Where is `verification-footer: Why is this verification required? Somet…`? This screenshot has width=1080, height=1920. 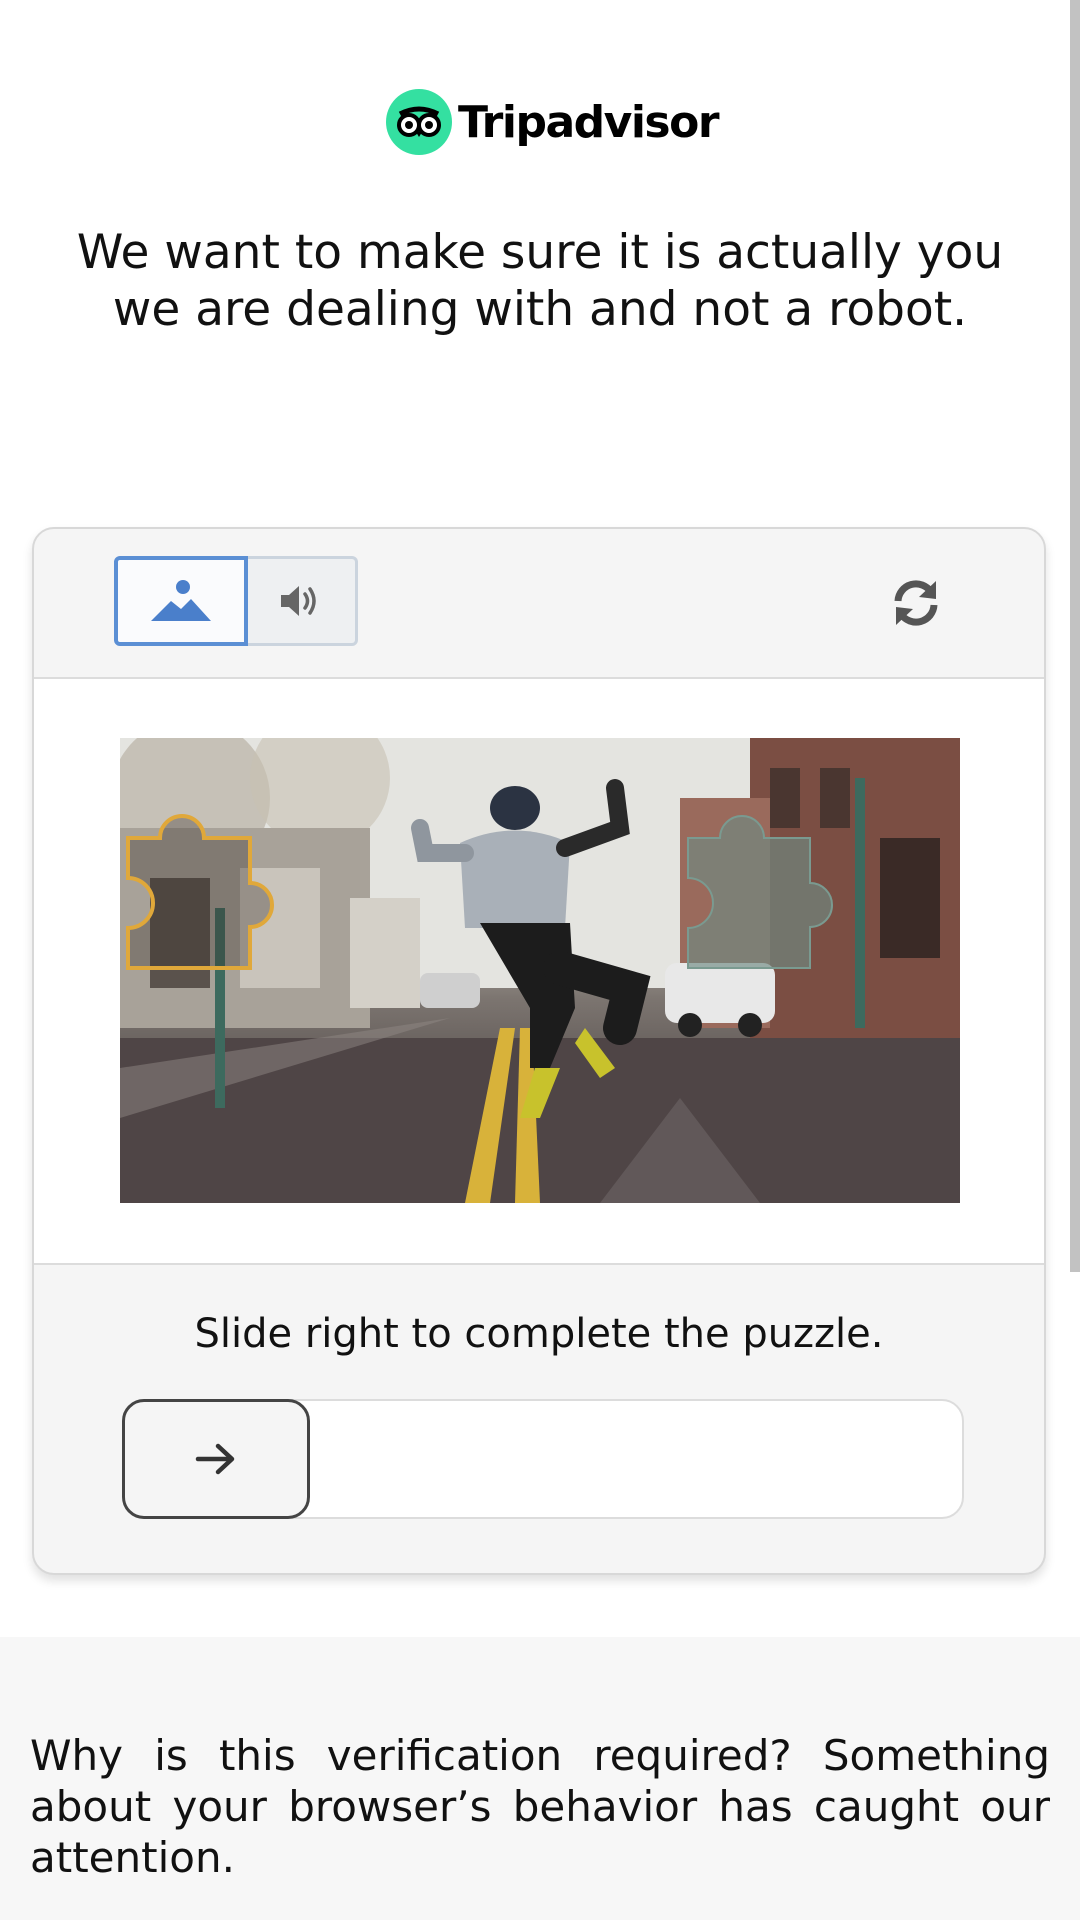
verification-footer: Why is this verification required? Somet… is located at coordinates (540, 1778).